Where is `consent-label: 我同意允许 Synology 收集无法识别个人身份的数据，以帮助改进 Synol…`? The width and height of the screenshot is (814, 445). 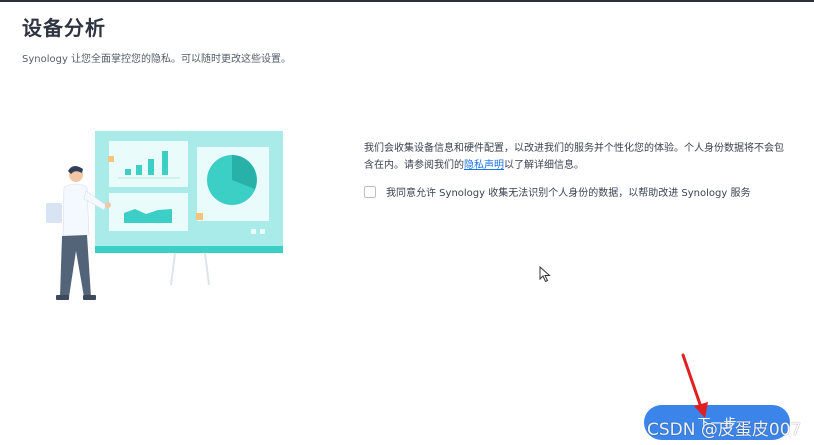
consent-label: 我同意允许 Synology 收集无法识别个人身份的数据，以帮助改进 Synol… is located at coordinates (568, 193).